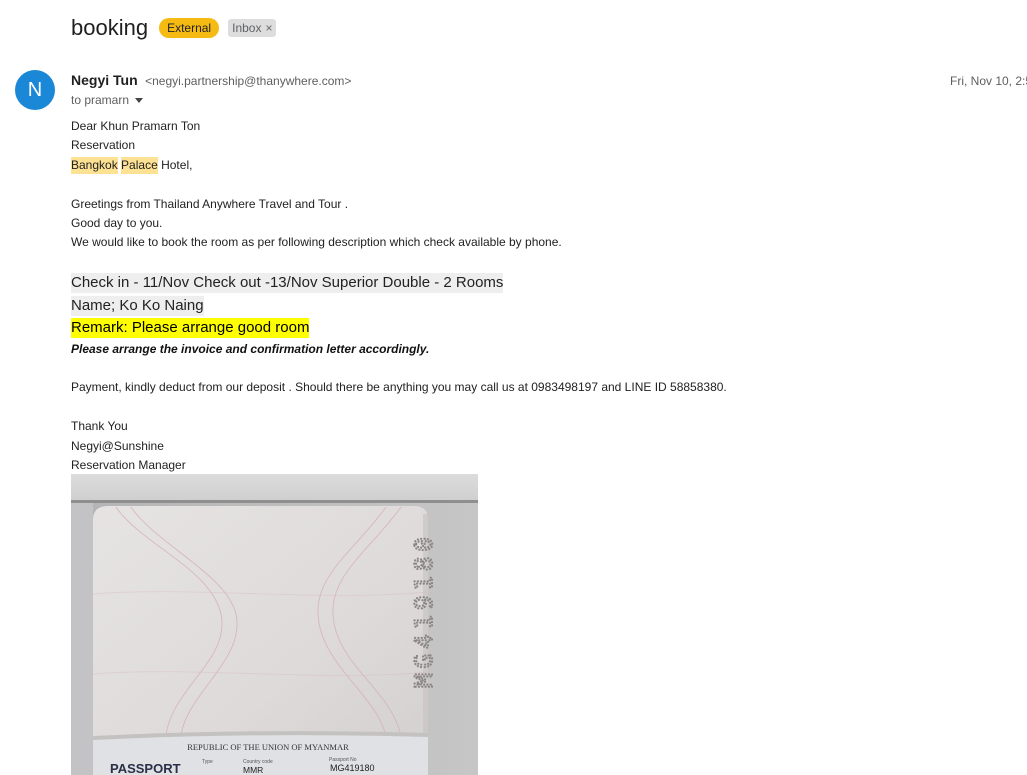 Image resolution: width=1027 pixels, height=775 pixels. What do you see at coordinates (207, 762) in the screenshot?
I see `type-label: Type` at bounding box center [207, 762].